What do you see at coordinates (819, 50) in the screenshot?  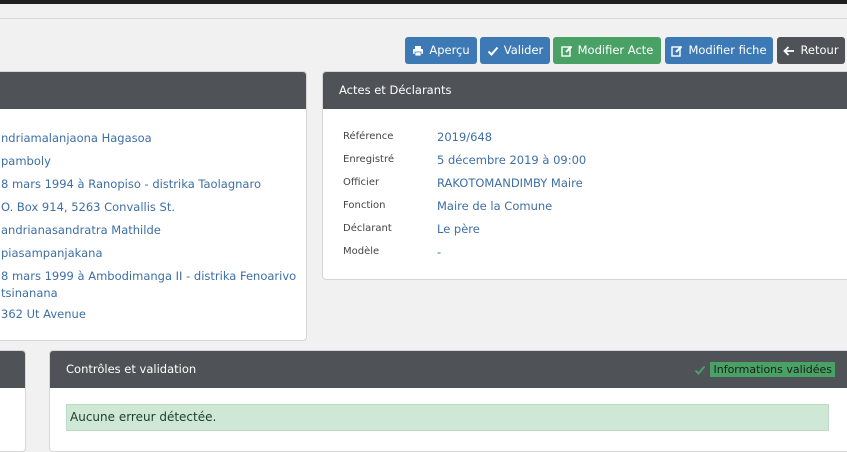 I see `retour-label: Retour` at bounding box center [819, 50].